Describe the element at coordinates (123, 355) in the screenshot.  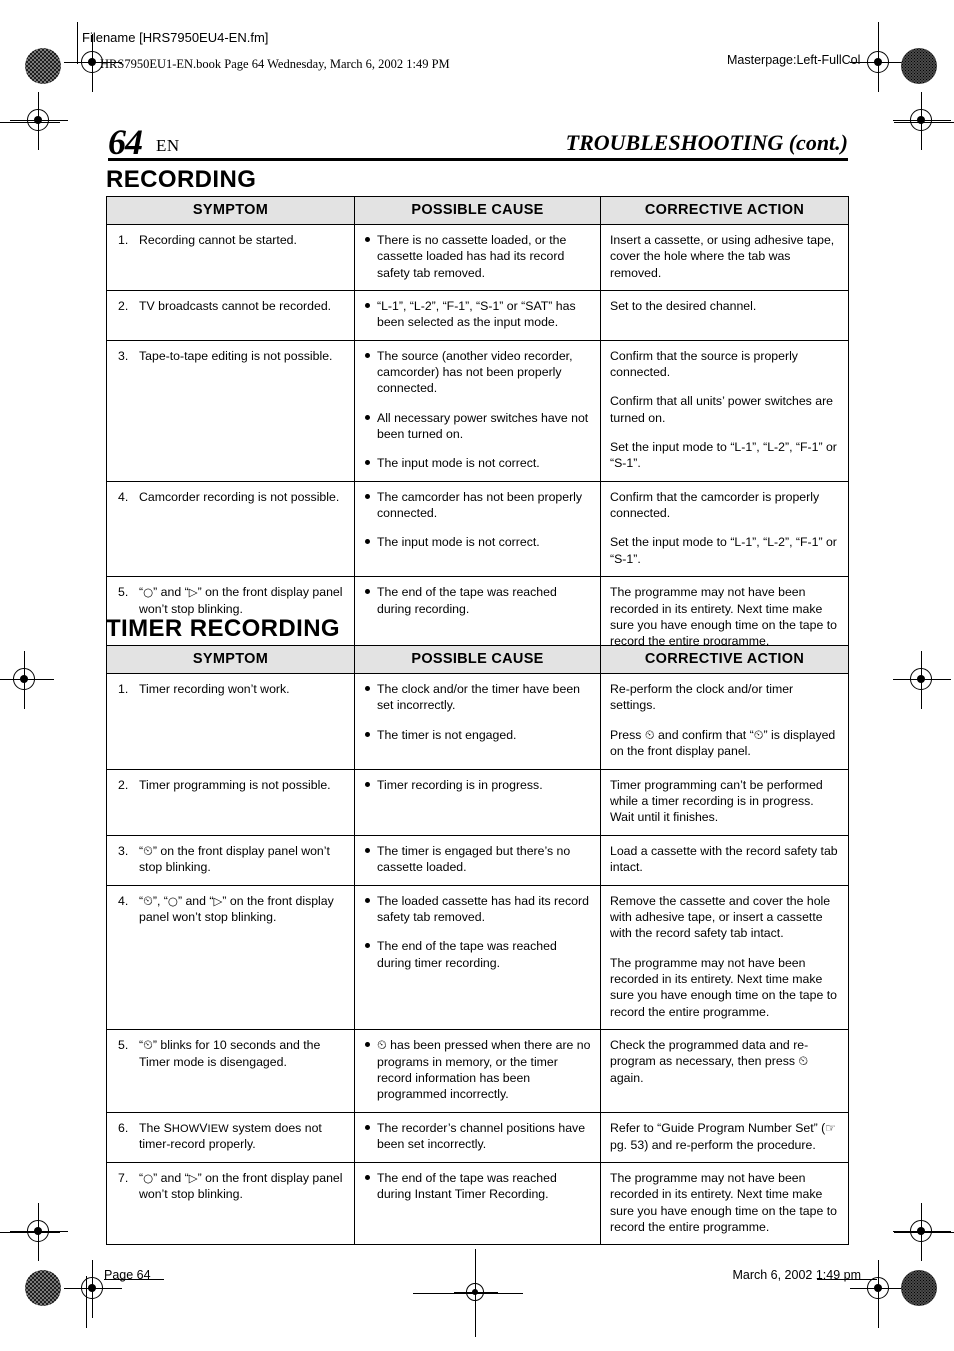
I see `row-number: 3.` at that location.